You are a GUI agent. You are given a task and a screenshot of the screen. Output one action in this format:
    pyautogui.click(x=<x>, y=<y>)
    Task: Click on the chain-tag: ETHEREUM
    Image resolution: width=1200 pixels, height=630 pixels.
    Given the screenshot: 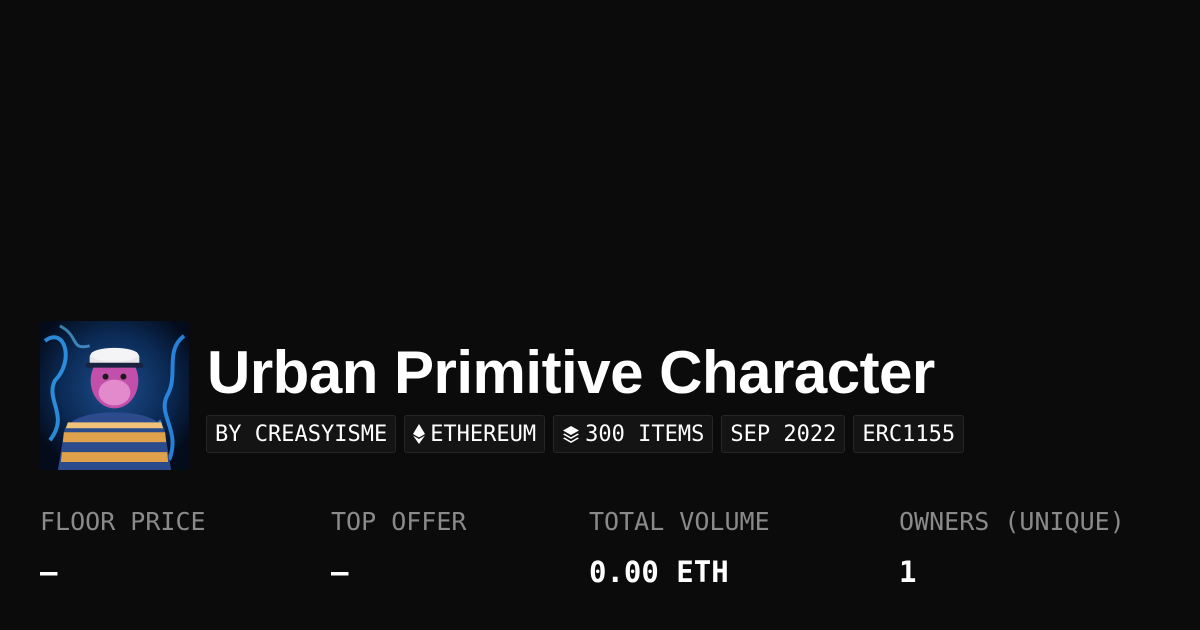 What is the action you would take?
    pyautogui.click(x=475, y=434)
    